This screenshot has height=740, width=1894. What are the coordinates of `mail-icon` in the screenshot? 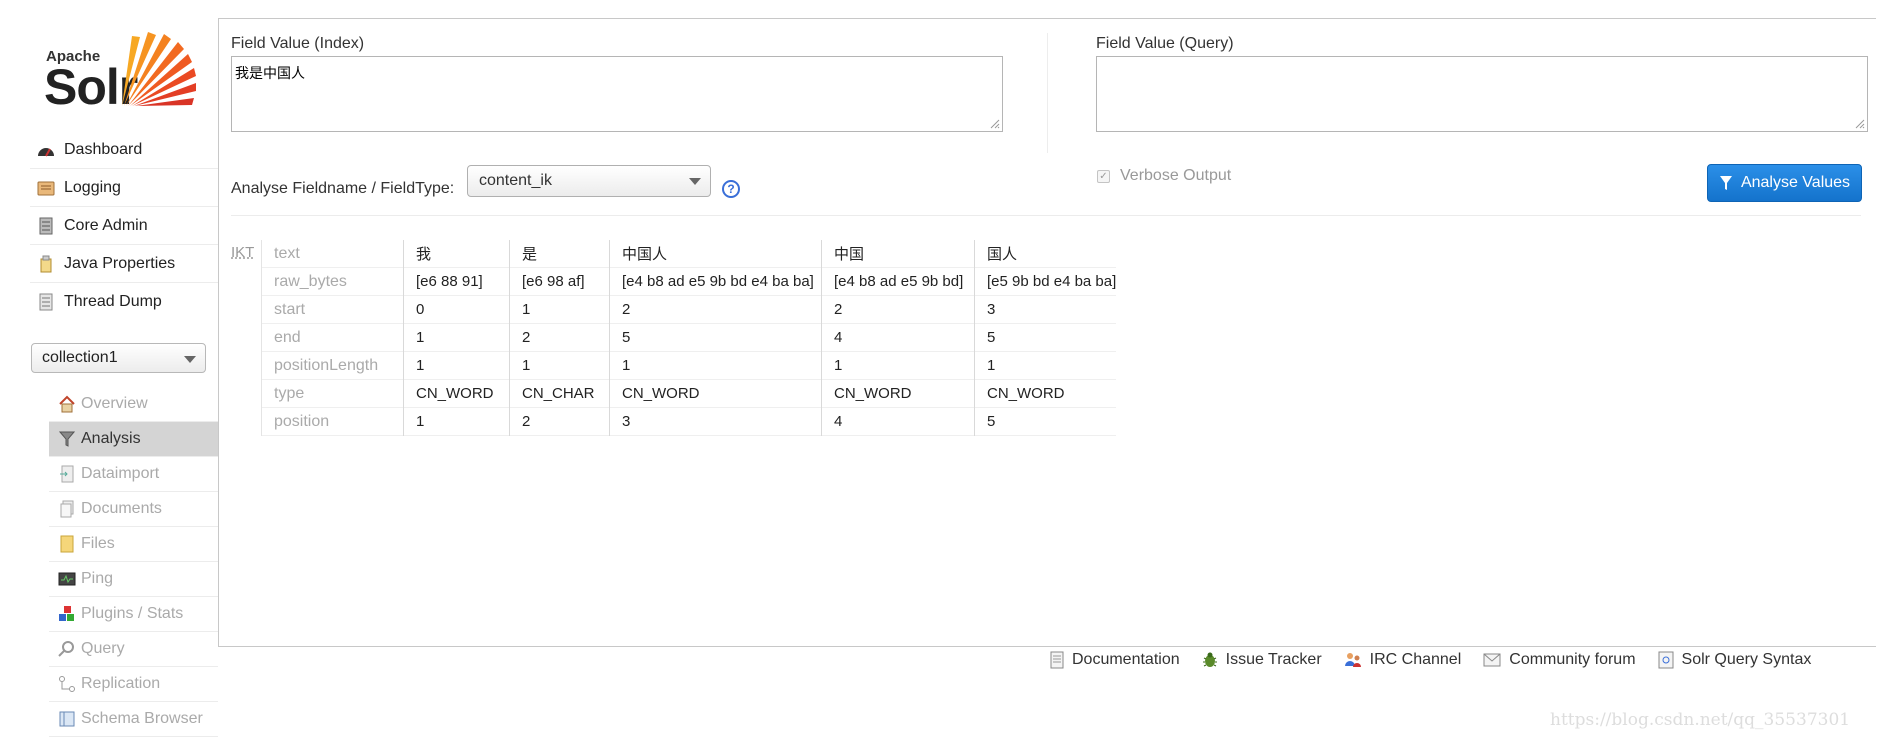 It's located at (1492, 660).